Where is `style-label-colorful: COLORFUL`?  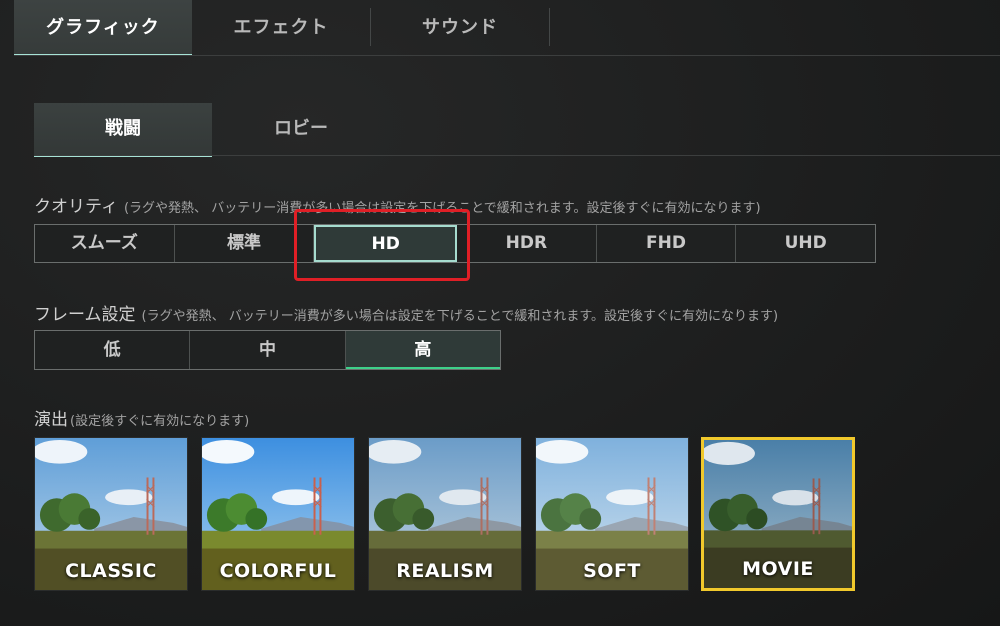 style-label-colorful: COLORFUL is located at coordinates (278, 571).